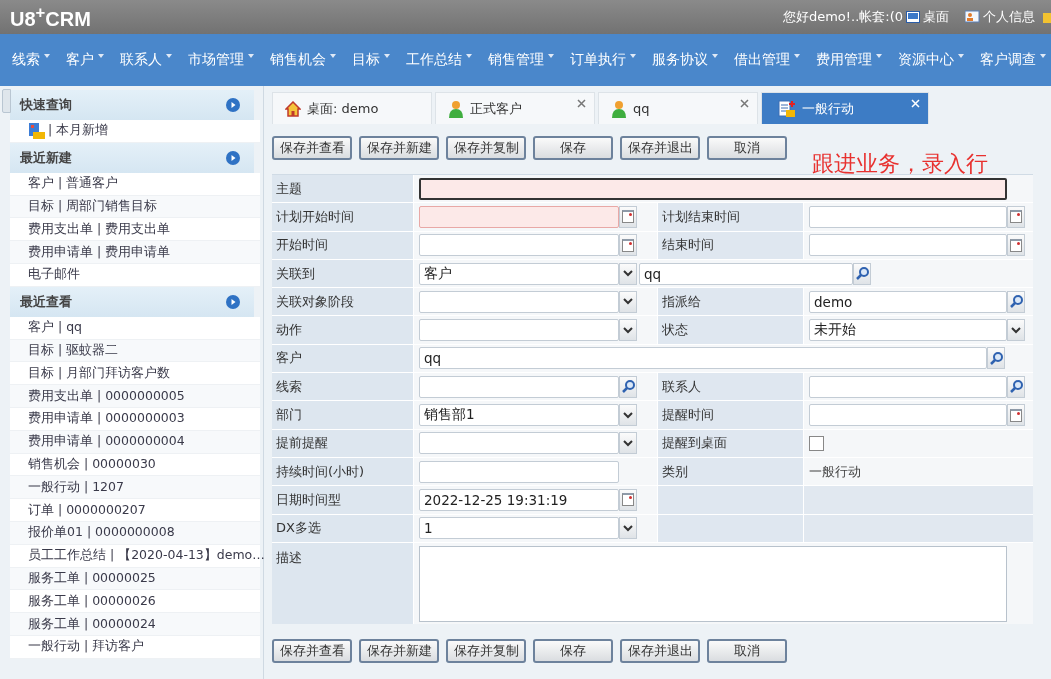  Describe the element at coordinates (135, 184) in the screenshot. I see `sidebar-item: 客户 | 普通客户` at that location.